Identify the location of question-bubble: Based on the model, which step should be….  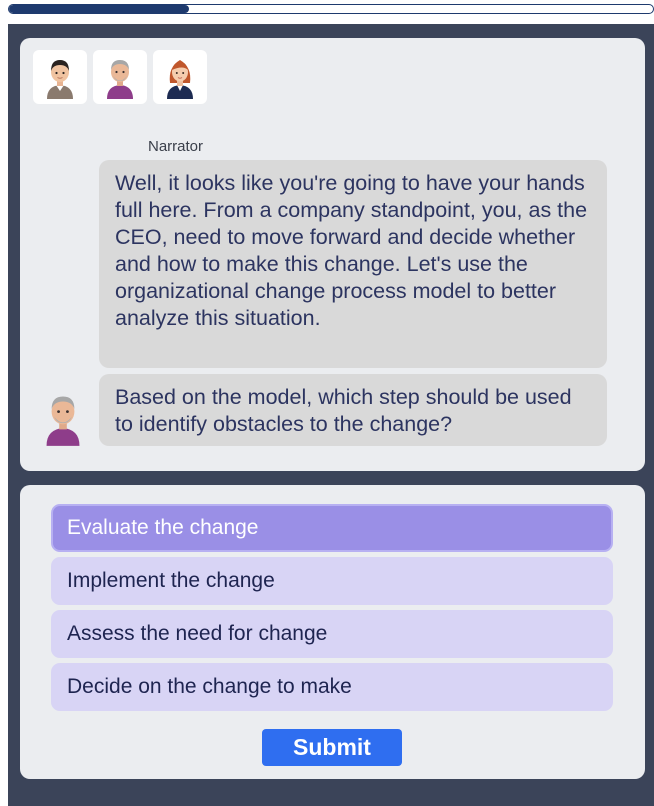
(353, 410).